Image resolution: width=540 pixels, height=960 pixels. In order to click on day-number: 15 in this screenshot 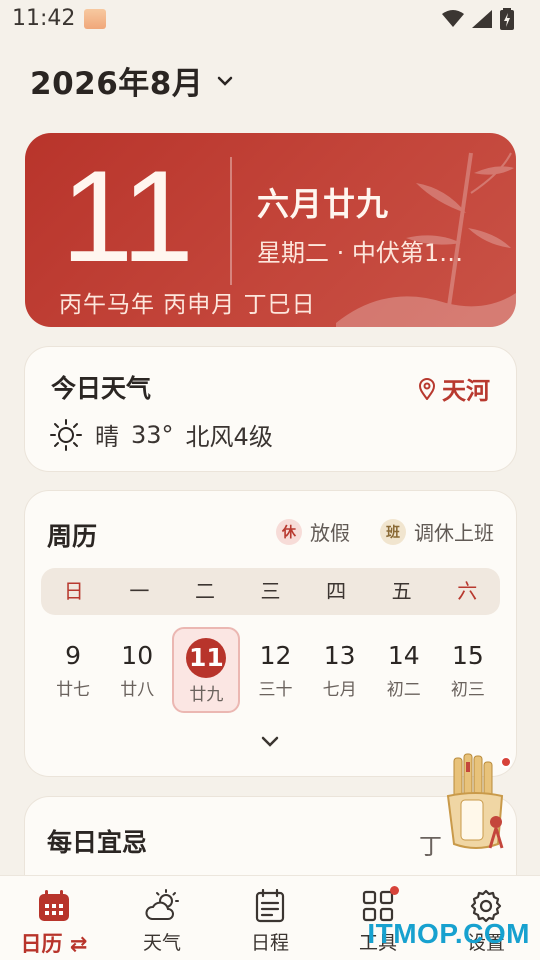, I will do `click(468, 655)`.